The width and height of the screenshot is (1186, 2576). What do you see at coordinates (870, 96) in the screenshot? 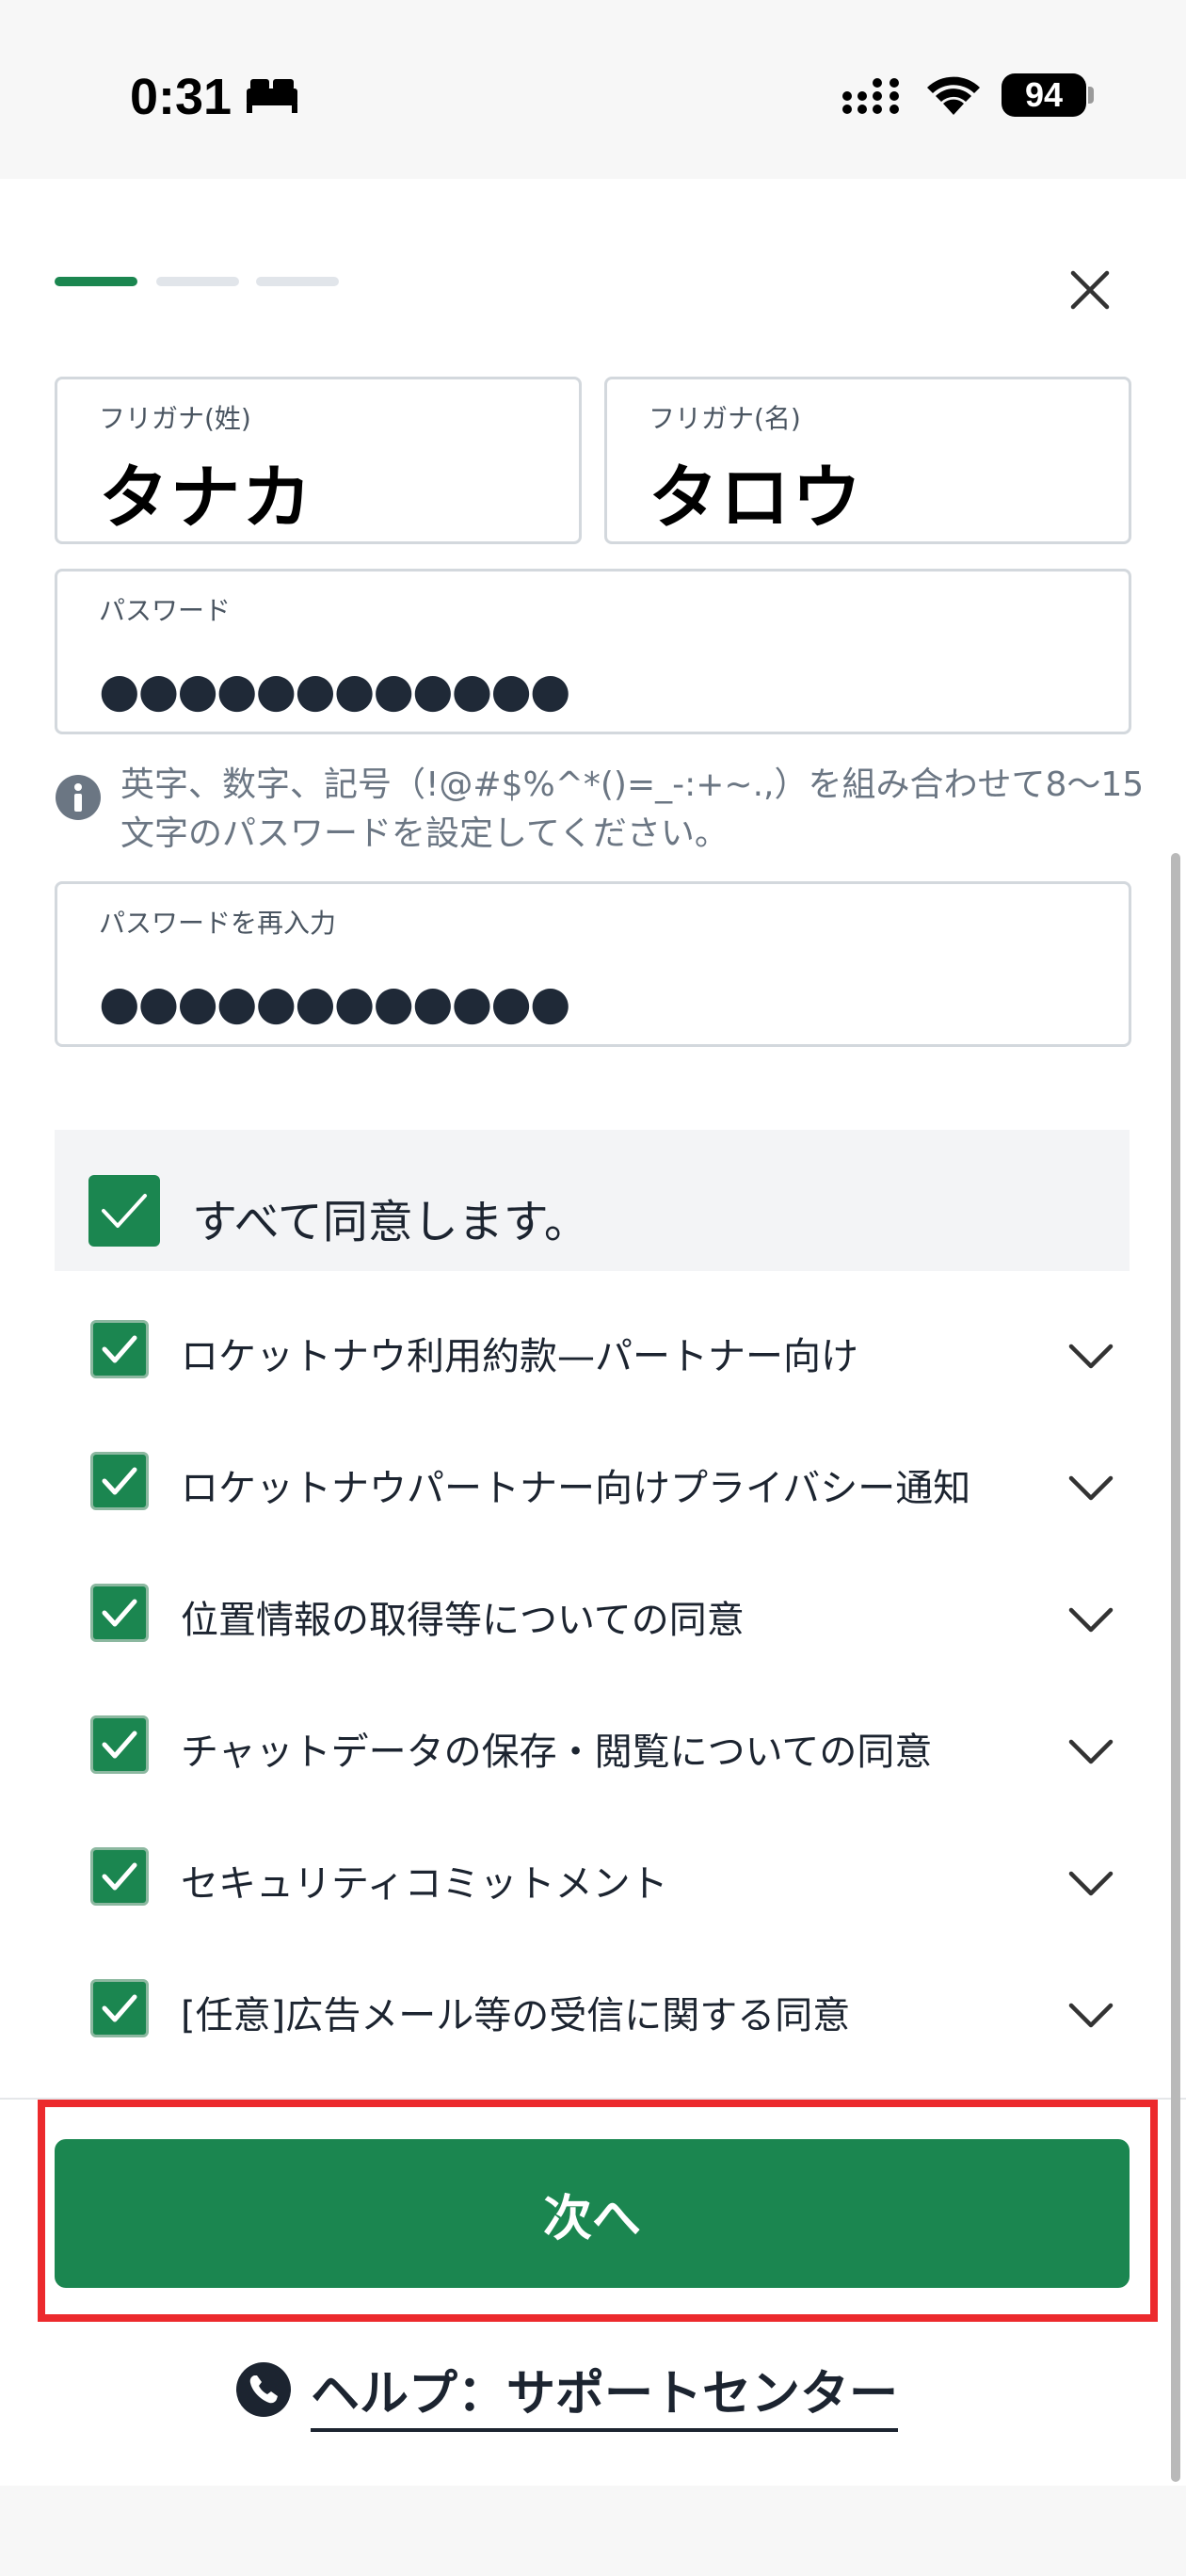
I see `cellular-signal-icon` at bounding box center [870, 96].